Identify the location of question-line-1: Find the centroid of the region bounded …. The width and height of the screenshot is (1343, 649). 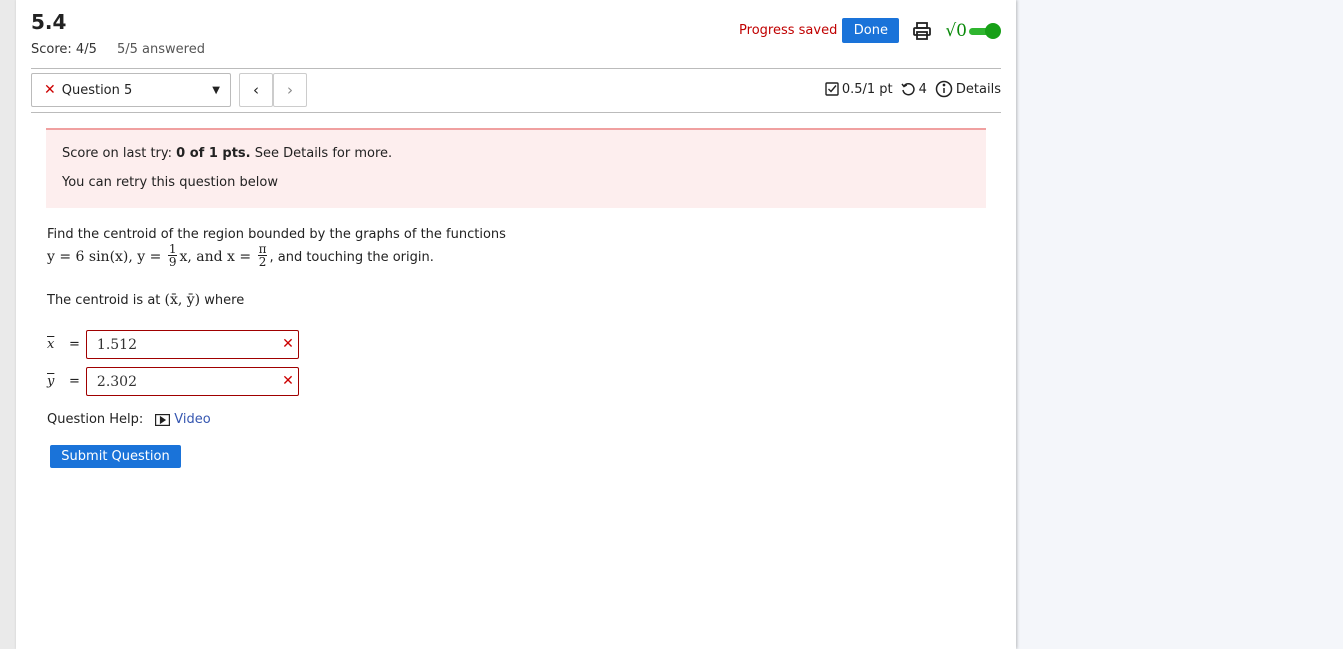
(276, 234).